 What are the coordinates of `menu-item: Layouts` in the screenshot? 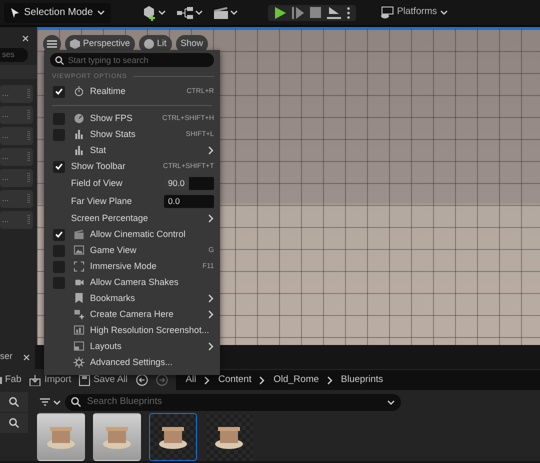 It's located at (132, 346).